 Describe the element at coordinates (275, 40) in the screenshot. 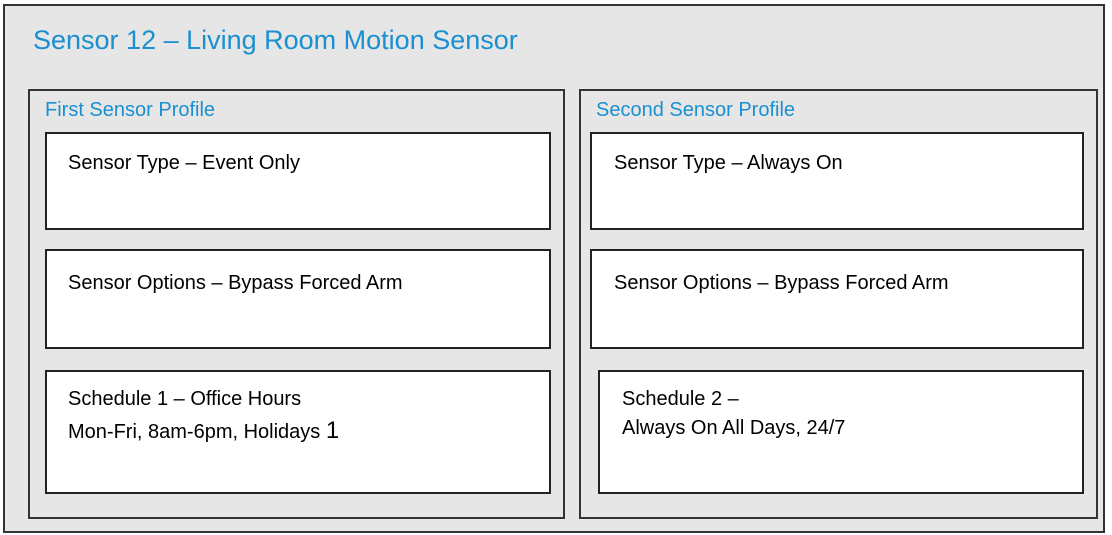

I see `sensor-title: Sensor 12 – Living Room Motion Sensor` at that location.